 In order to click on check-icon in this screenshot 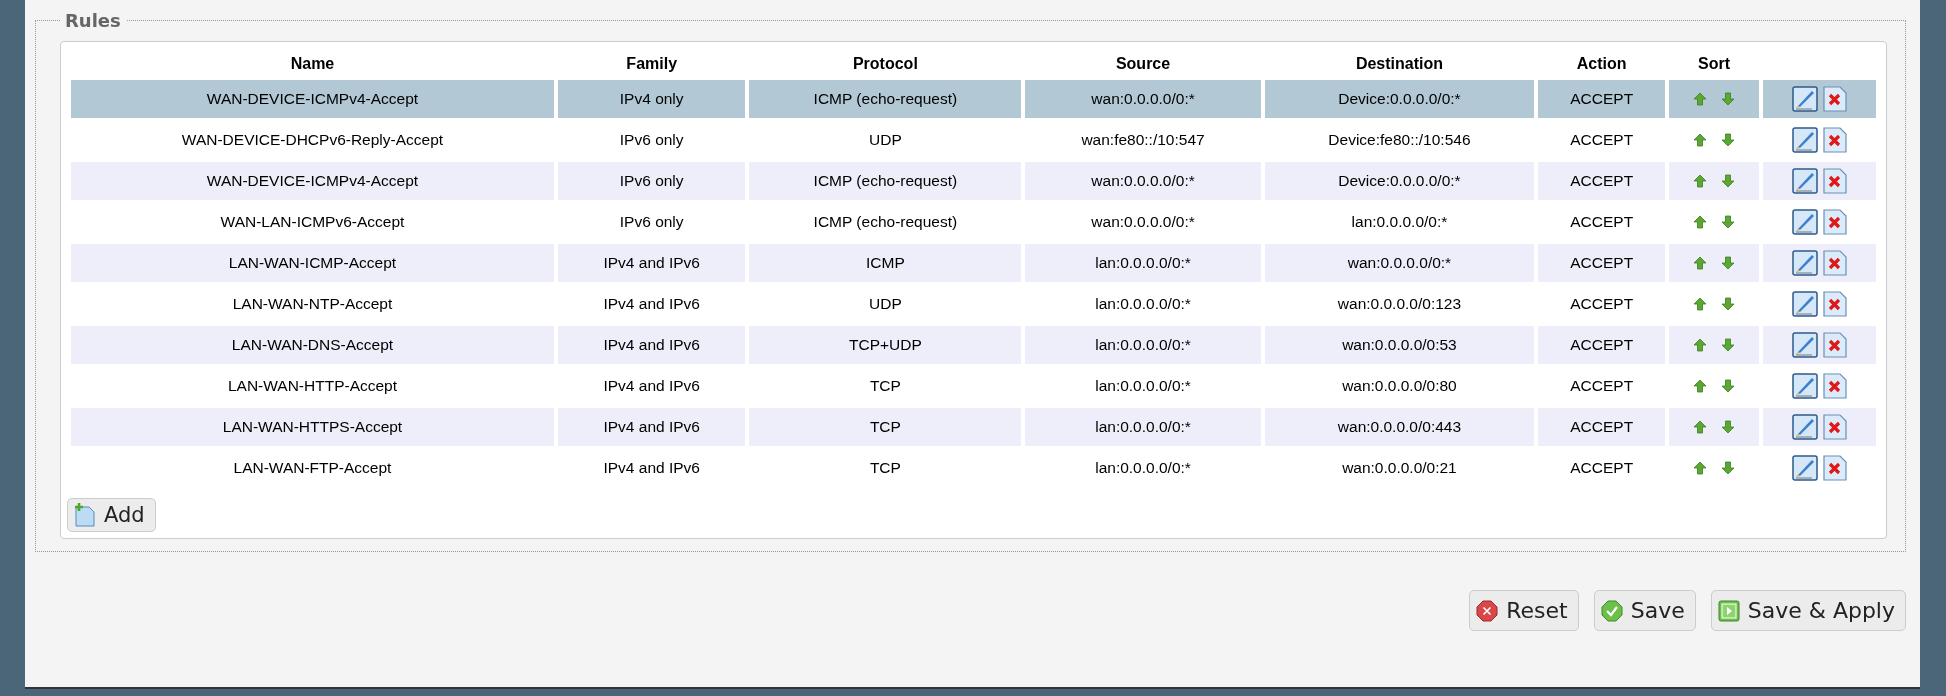, I will do `click(1611, 610)`.